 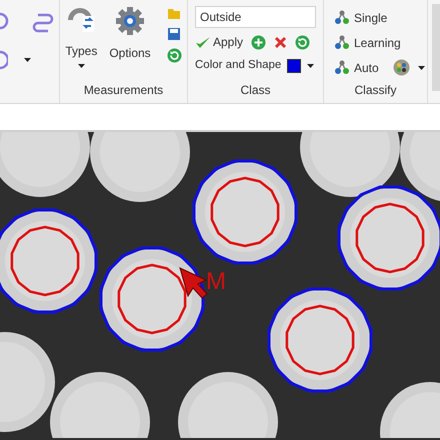 I want to click on check-icon, so click(x=203, y=42).